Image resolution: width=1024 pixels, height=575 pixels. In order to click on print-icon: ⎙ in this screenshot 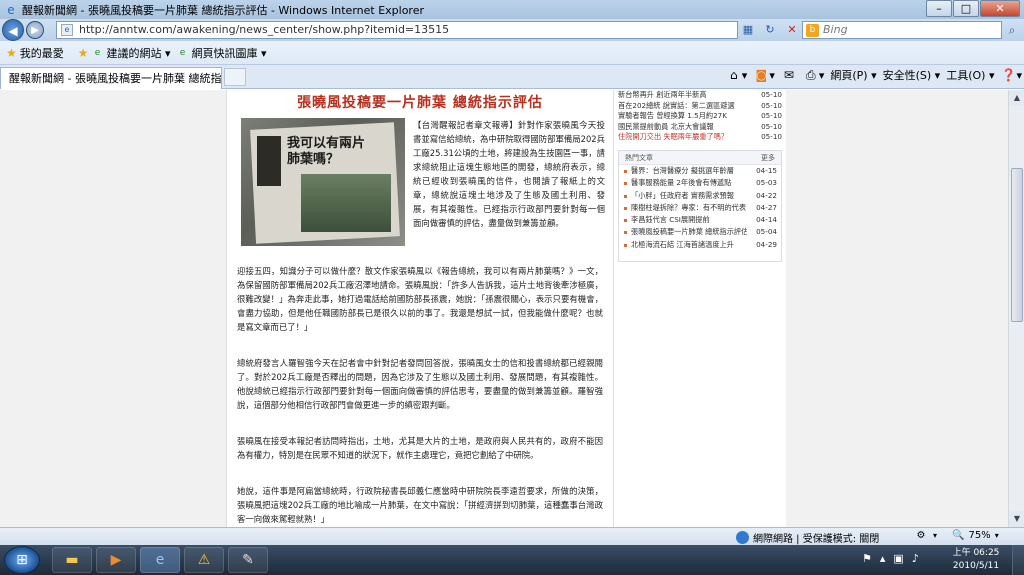, I will do `click(811, 75)`.